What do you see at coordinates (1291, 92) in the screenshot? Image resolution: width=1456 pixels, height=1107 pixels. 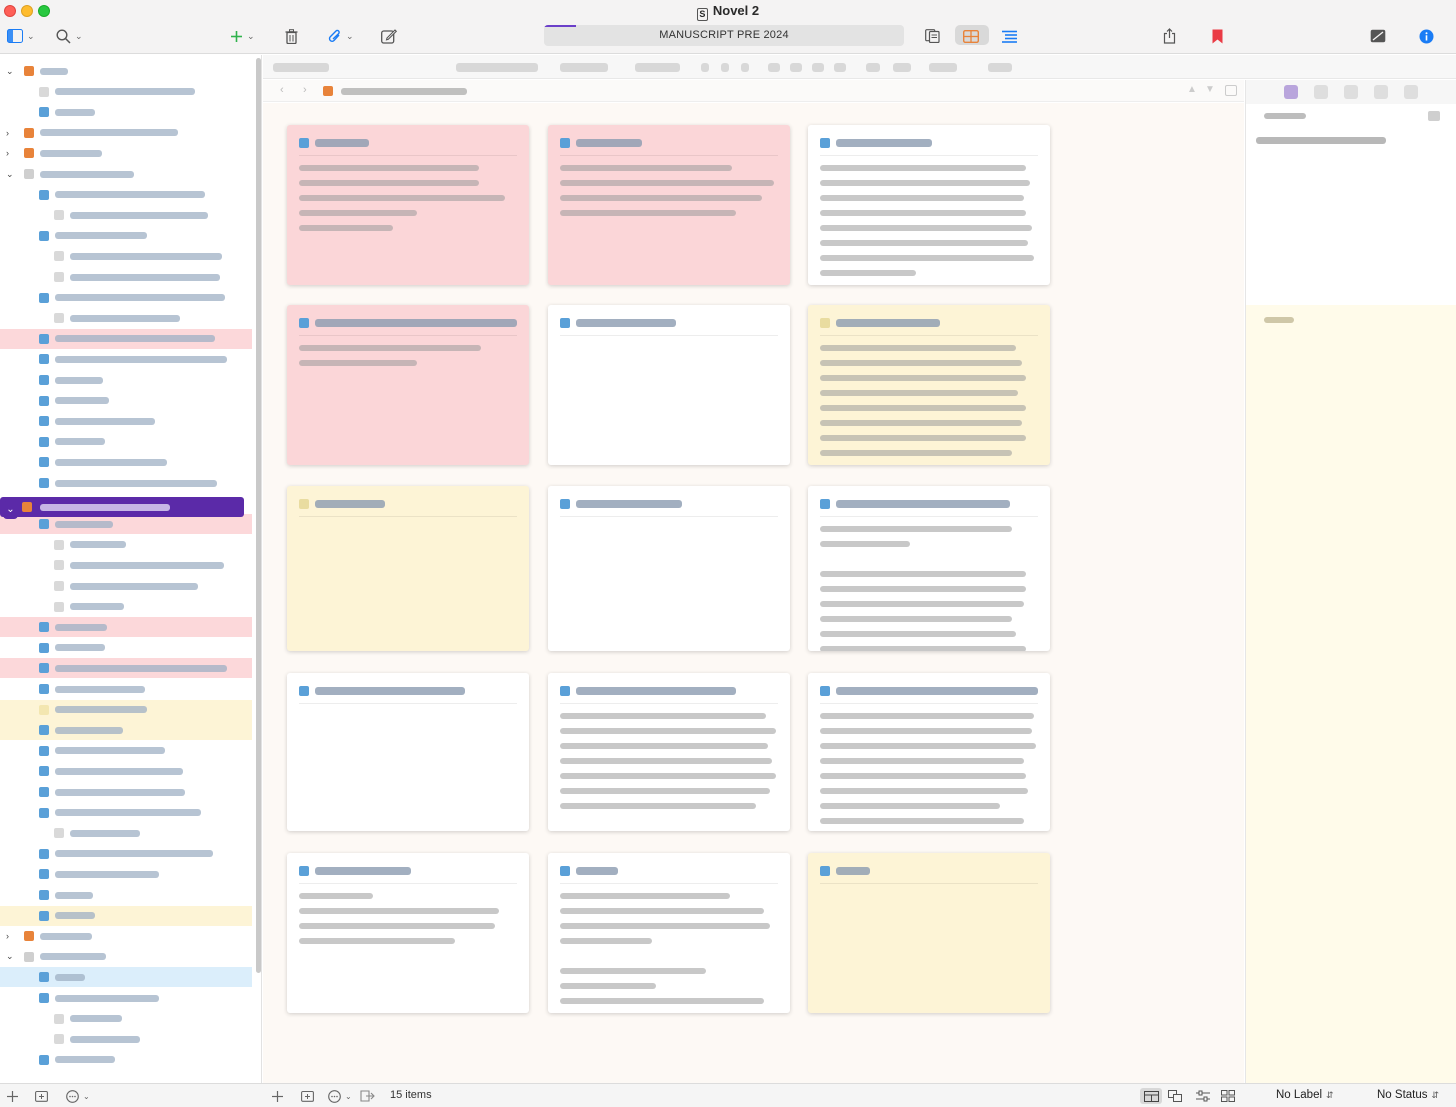 I see `inspector-notes-tab` at bounding box center [1291, 92].